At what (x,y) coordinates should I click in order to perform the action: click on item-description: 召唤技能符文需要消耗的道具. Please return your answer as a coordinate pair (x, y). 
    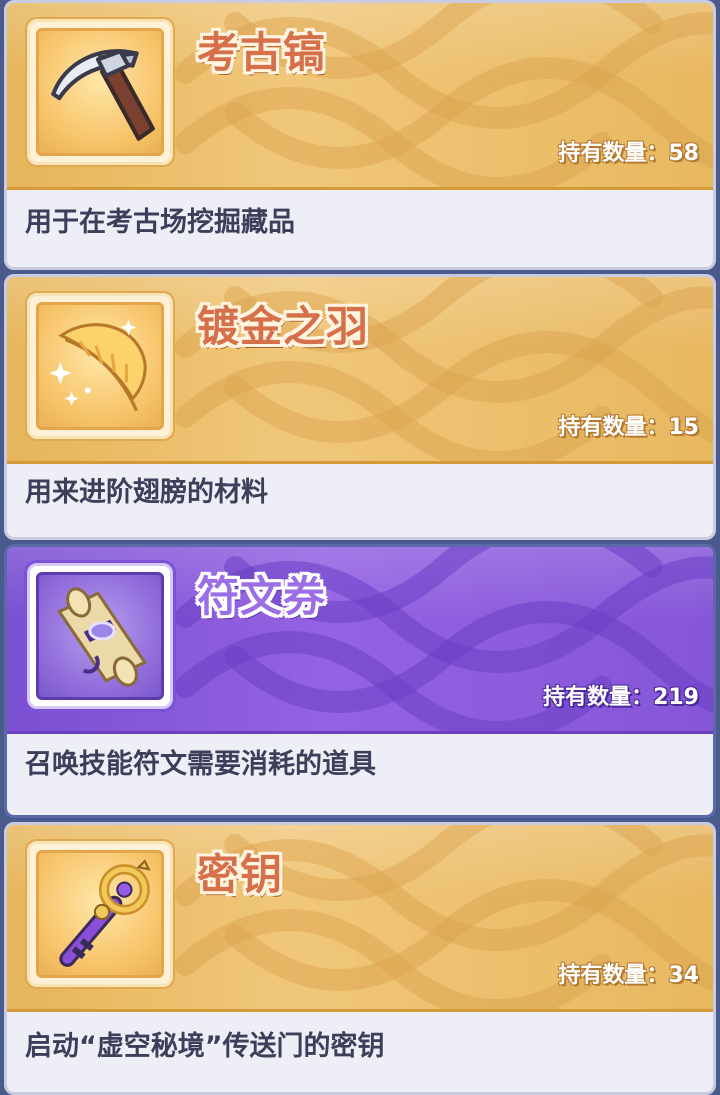
    Looking at the image, I should click on (200, 764).